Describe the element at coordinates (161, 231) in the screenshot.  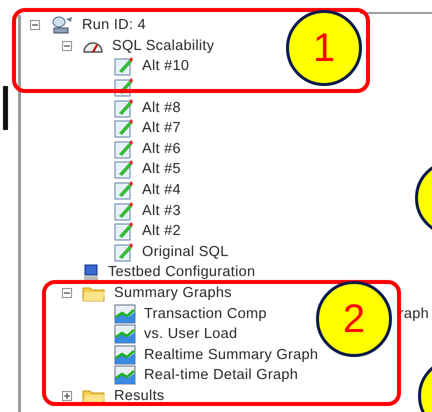
I see `tree-item: Alt #2` at that location.